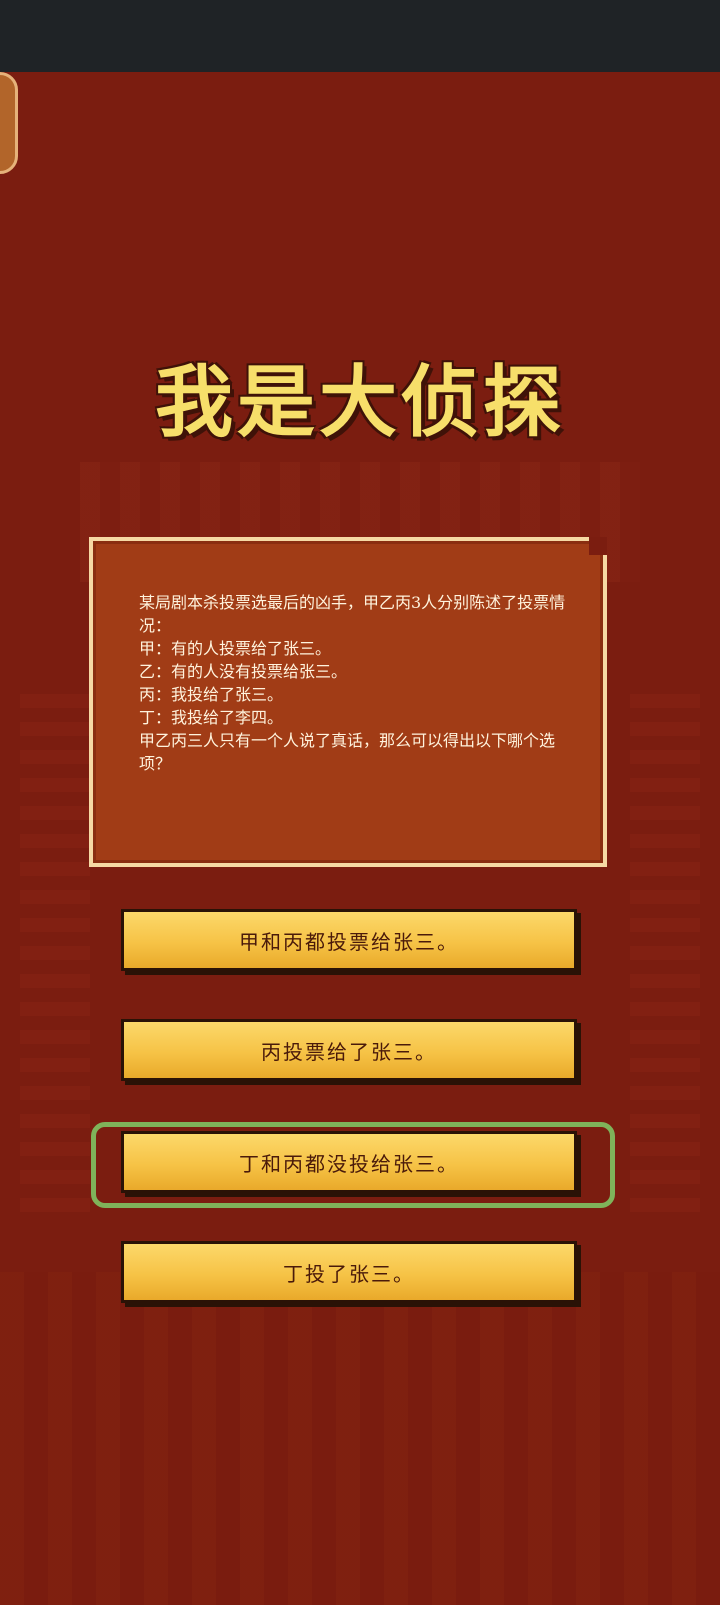 This screenshot has width=720, height=1605. I want to click on answer-option-label: 丙投票给了张三。, so click(349, 1051).